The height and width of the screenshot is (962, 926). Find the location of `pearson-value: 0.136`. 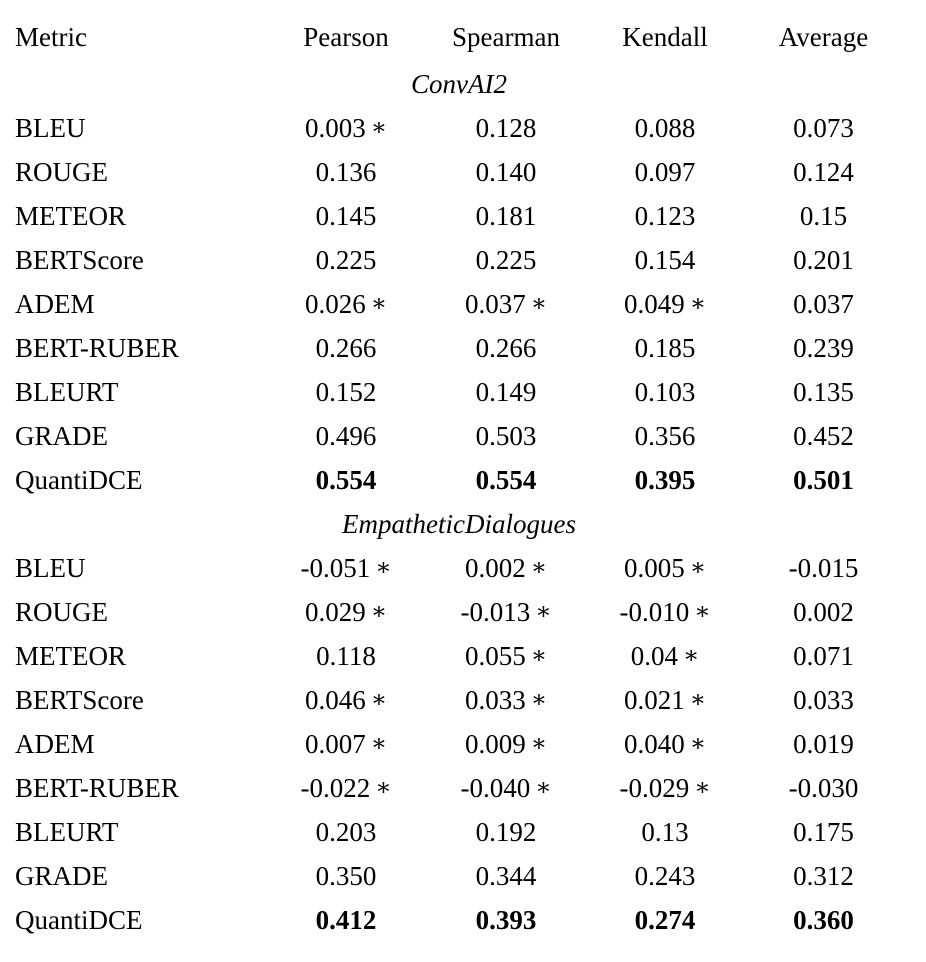

pearson-value: 0.136 is located at coordinates (346, 172).